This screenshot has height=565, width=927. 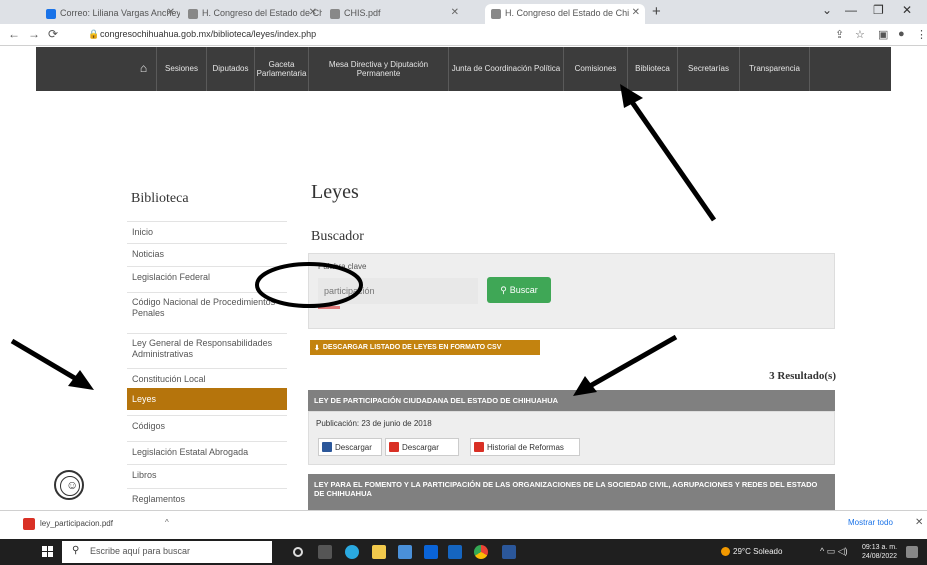 What do you see at coordinates (455, 552) in the screenshot?
I see `outlook-icon` at bounding box center [455, 552].